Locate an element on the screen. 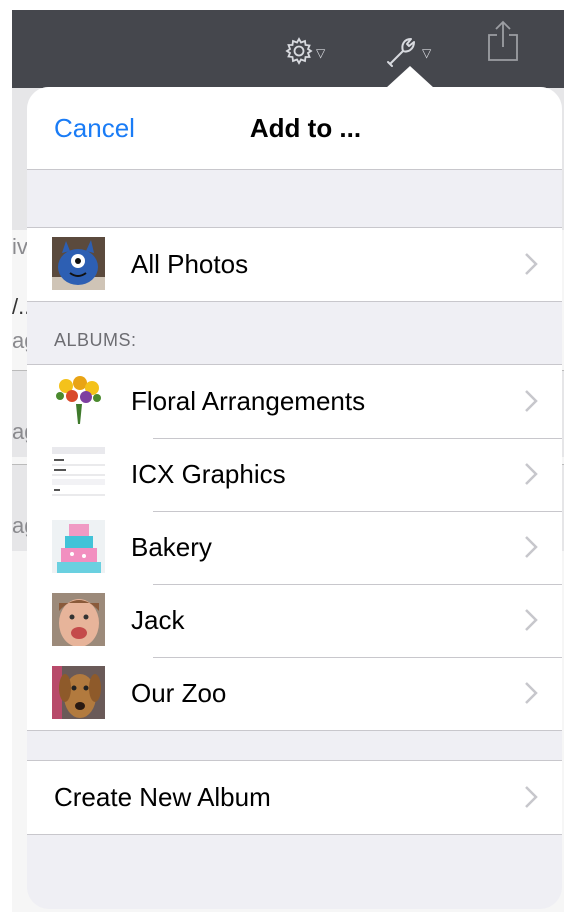 Image resolution: width=564 pixels, height=912 pixels. album-label: Bakery is located at coordinates (171, 547).